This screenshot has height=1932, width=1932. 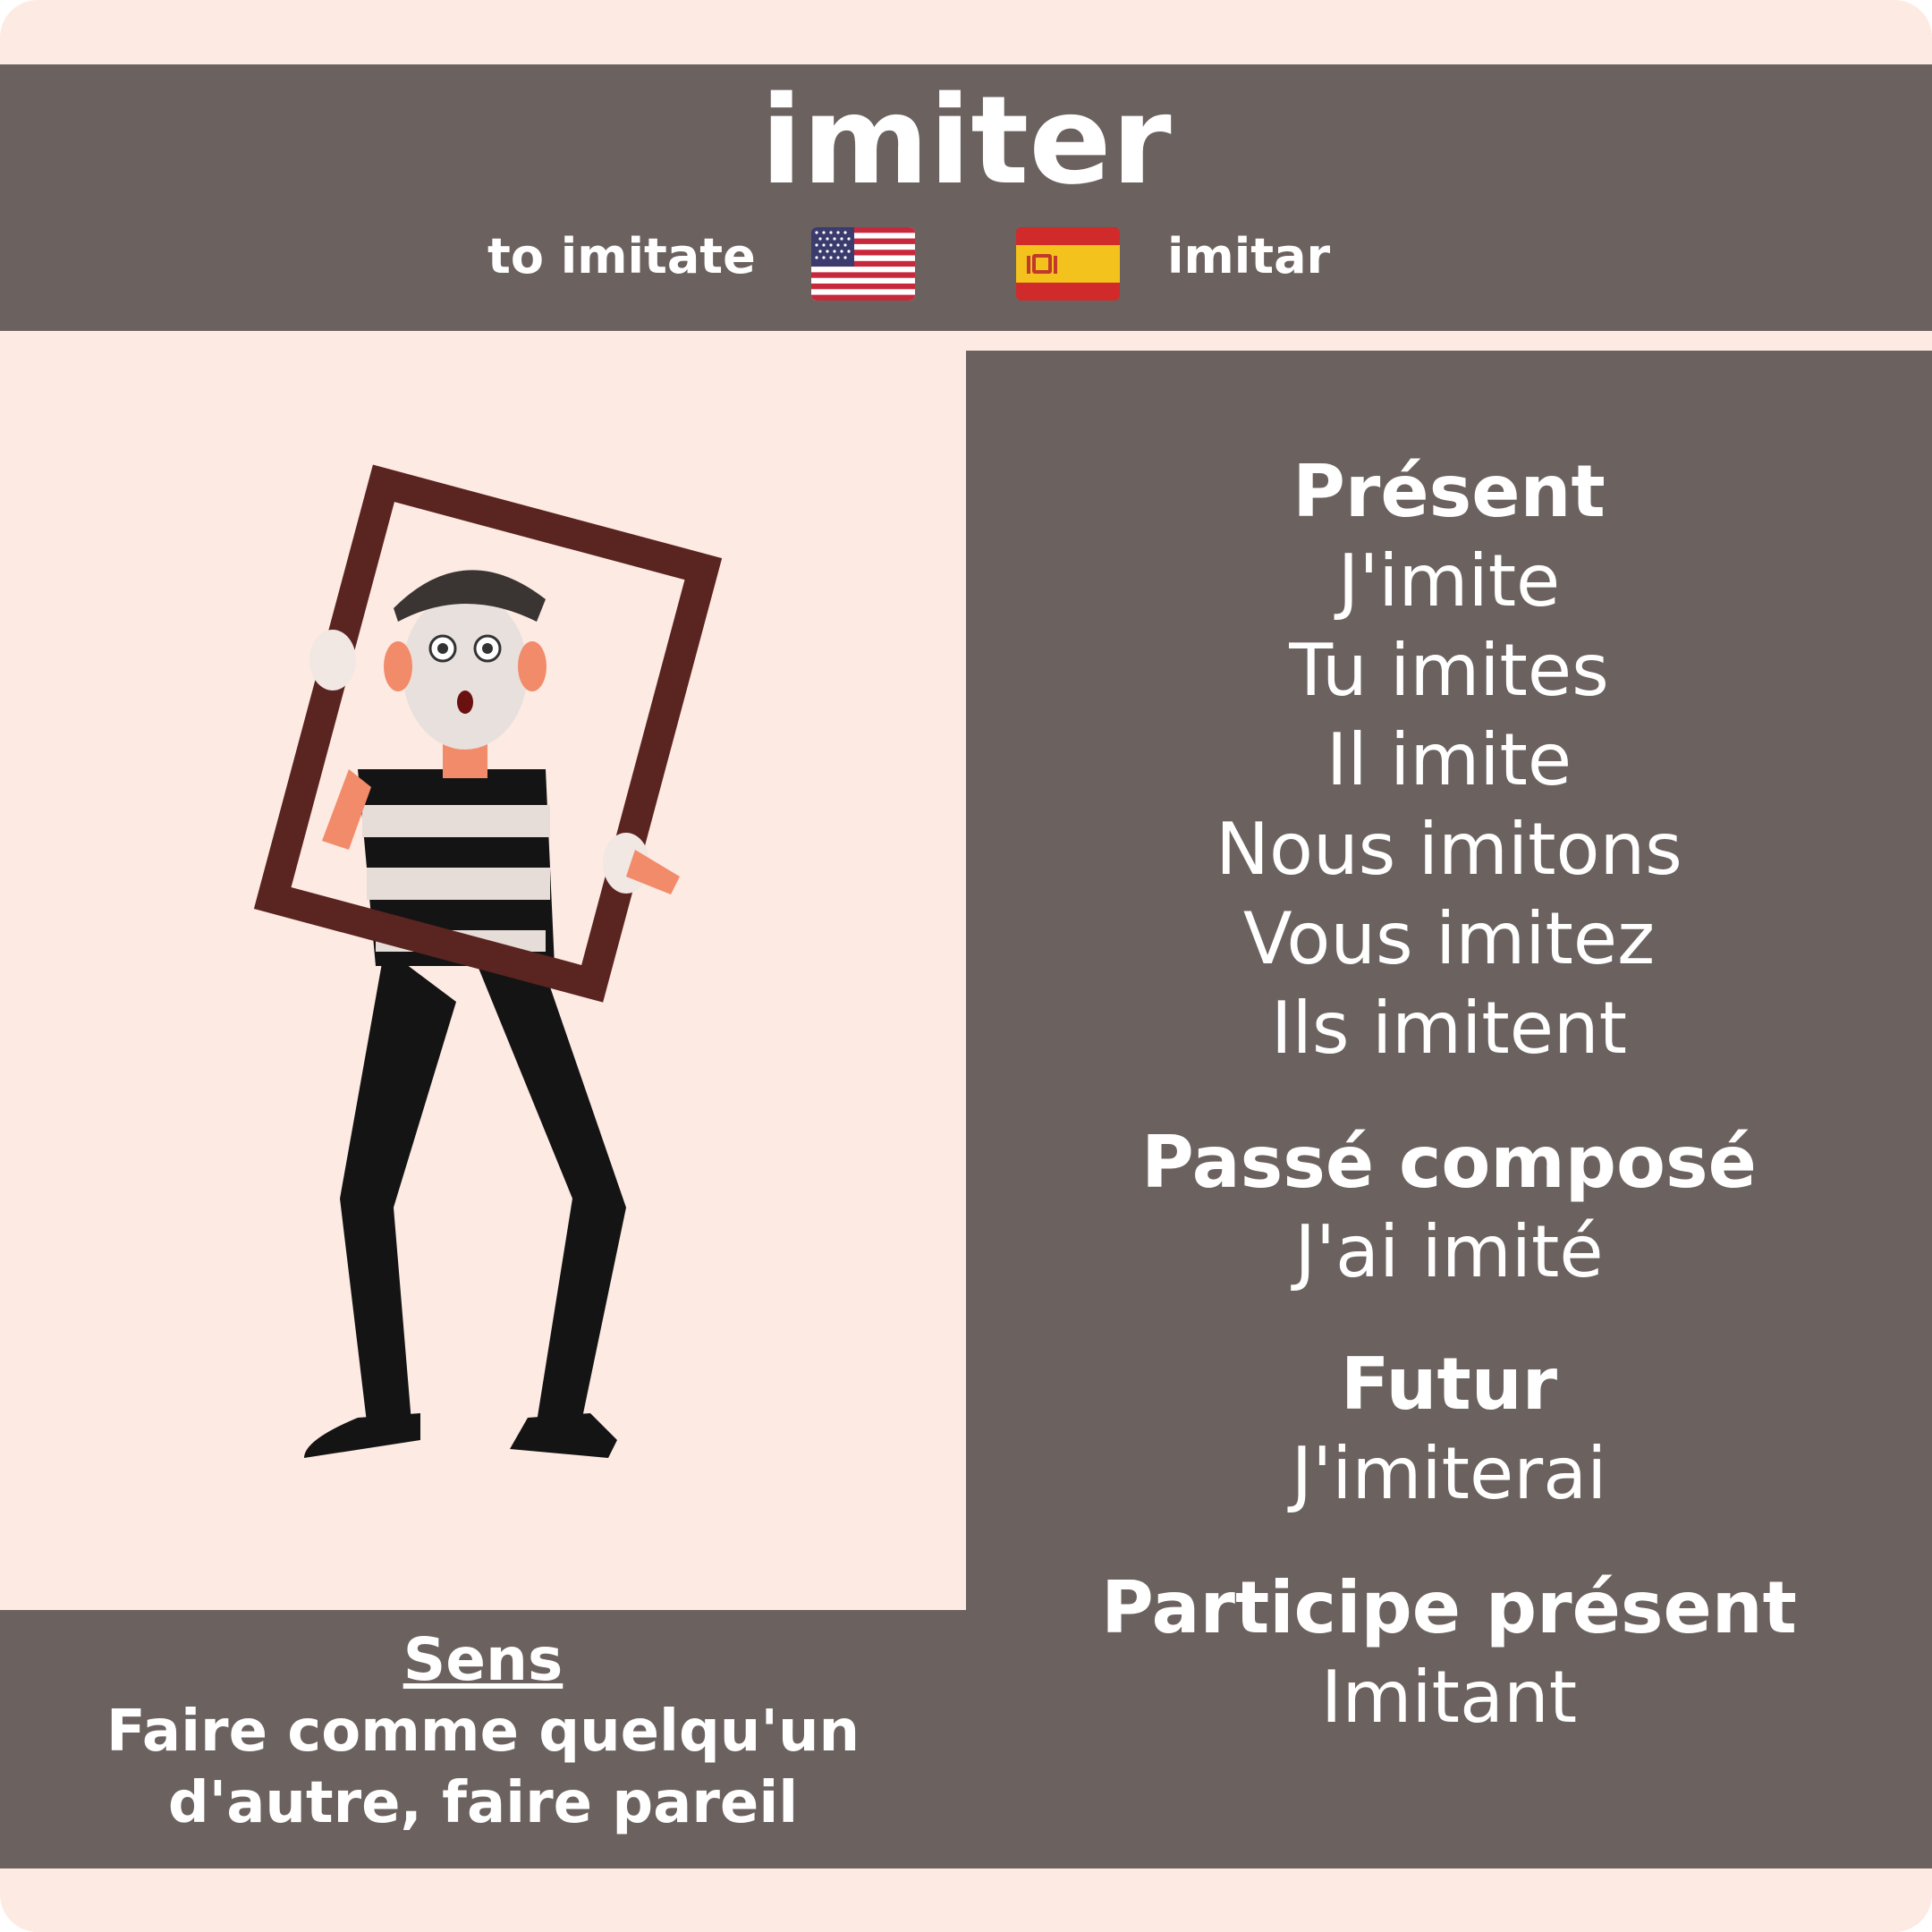 I want to click on participe-present-section: Participe présent Imitant, so click(x=1449, y=1652).